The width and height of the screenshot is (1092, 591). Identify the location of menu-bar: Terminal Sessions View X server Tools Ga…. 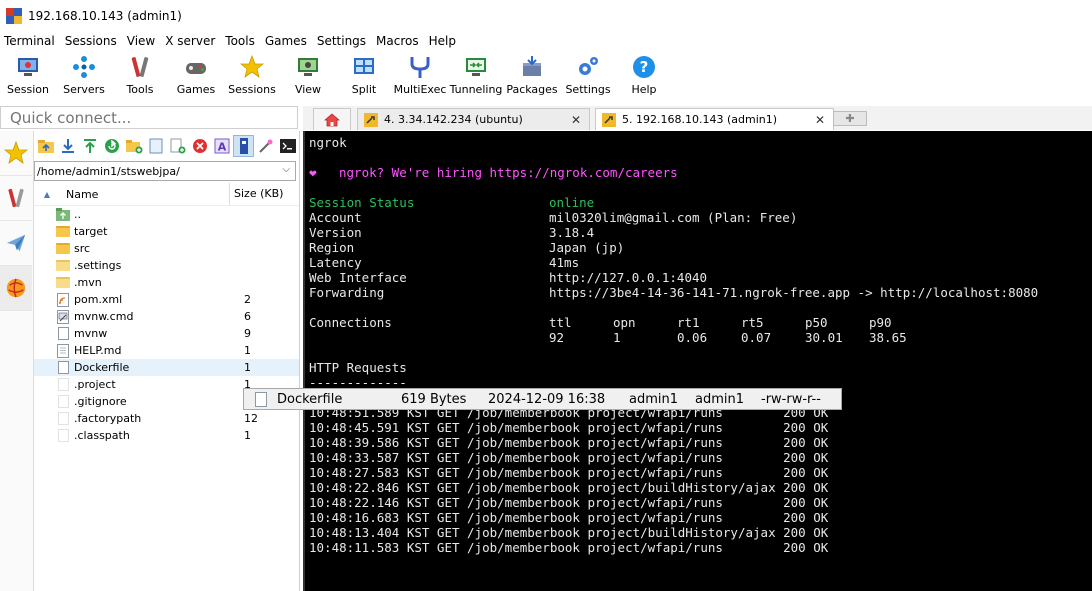
(546, 41).